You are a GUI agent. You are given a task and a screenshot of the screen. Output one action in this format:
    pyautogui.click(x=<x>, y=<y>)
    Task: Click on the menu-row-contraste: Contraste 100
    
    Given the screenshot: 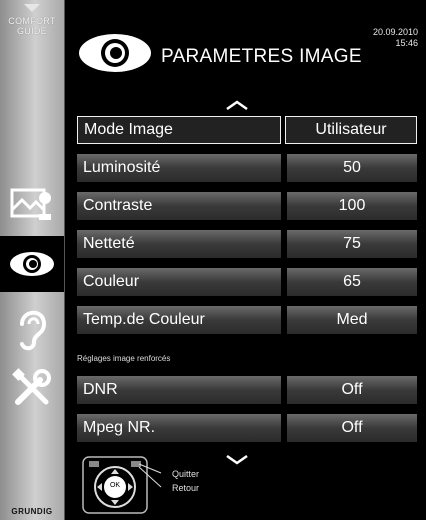 What is the action you would take?
    pyautogui.click(x=247, y=206)
    